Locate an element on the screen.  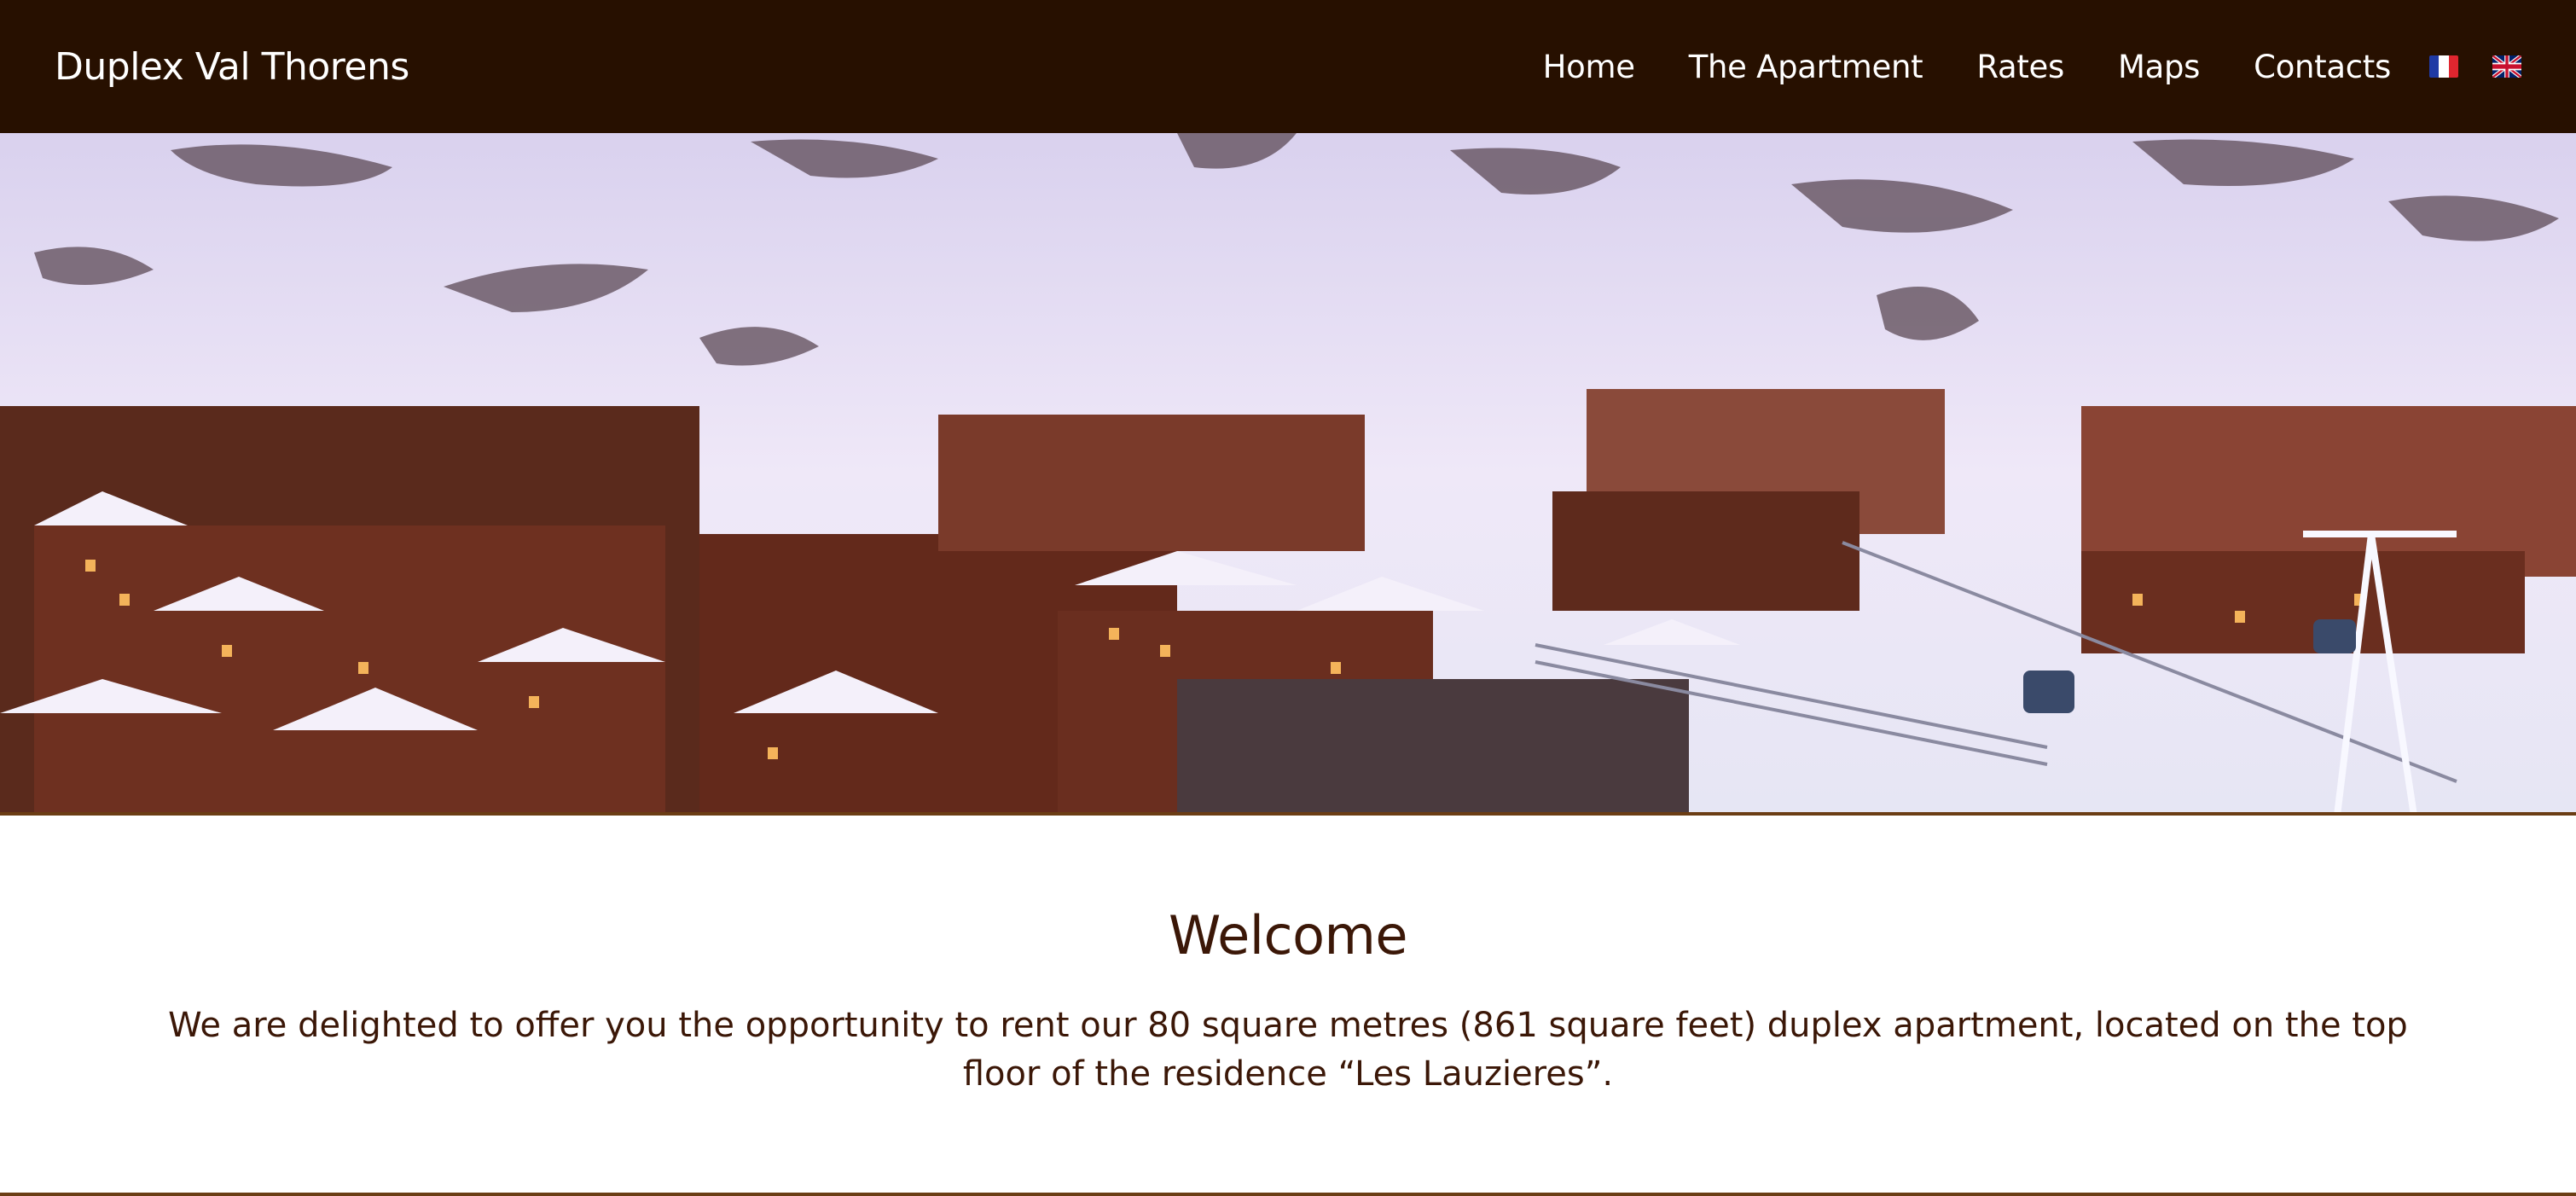
main-nav: Home The Apartment Rates Maps Contacts is located at coordinates (2032, 67).